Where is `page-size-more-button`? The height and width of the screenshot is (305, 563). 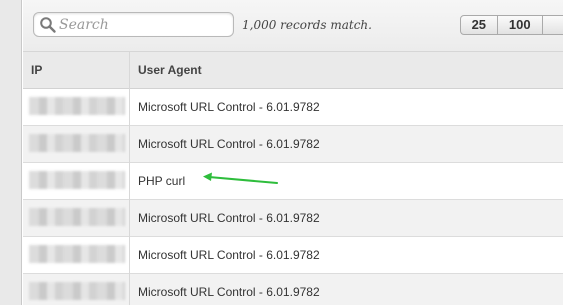
page-size-more-button is located at coordinates (553, 25).